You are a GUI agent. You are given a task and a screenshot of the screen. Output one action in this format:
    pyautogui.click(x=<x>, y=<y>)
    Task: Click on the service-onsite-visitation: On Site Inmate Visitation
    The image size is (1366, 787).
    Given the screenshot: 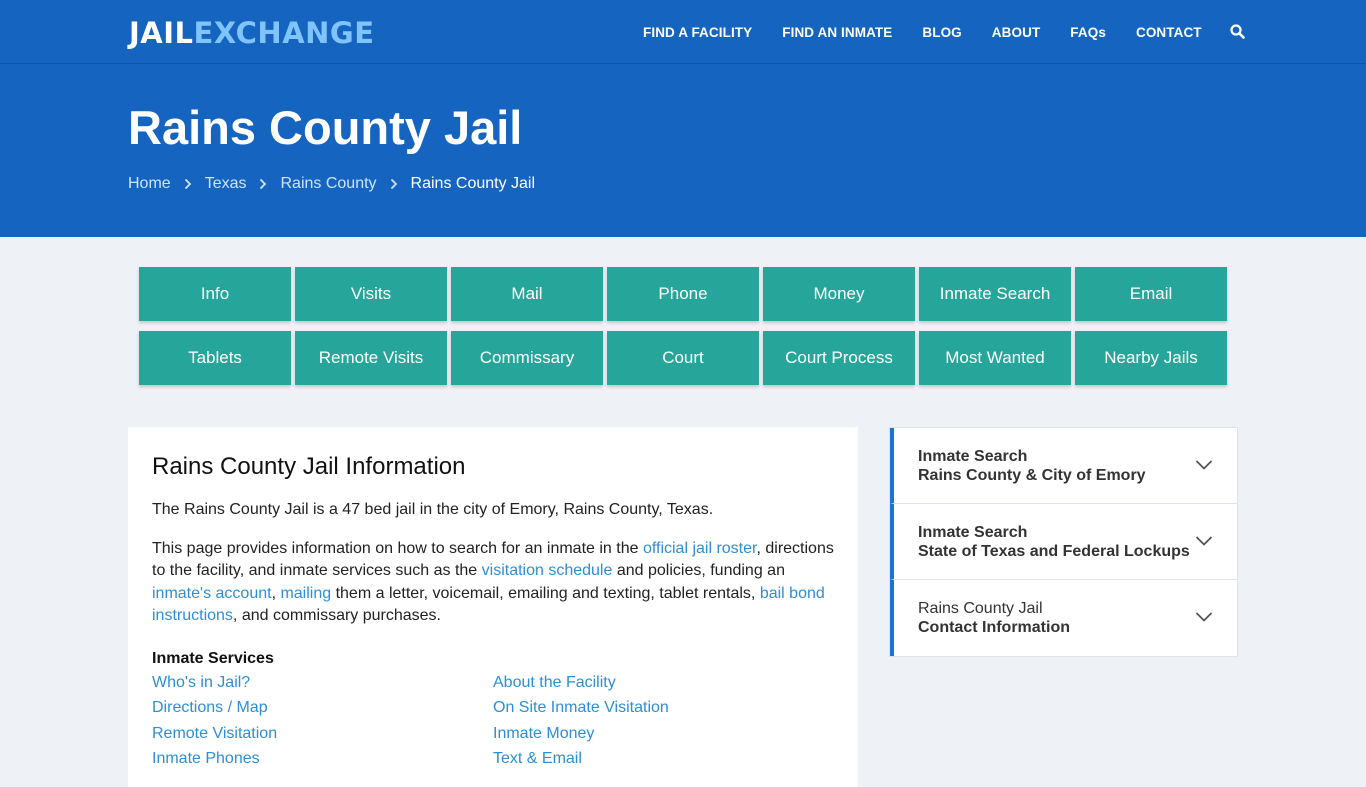 What is the action you would take?
    pyautogui.click(x=663, y=708)
    